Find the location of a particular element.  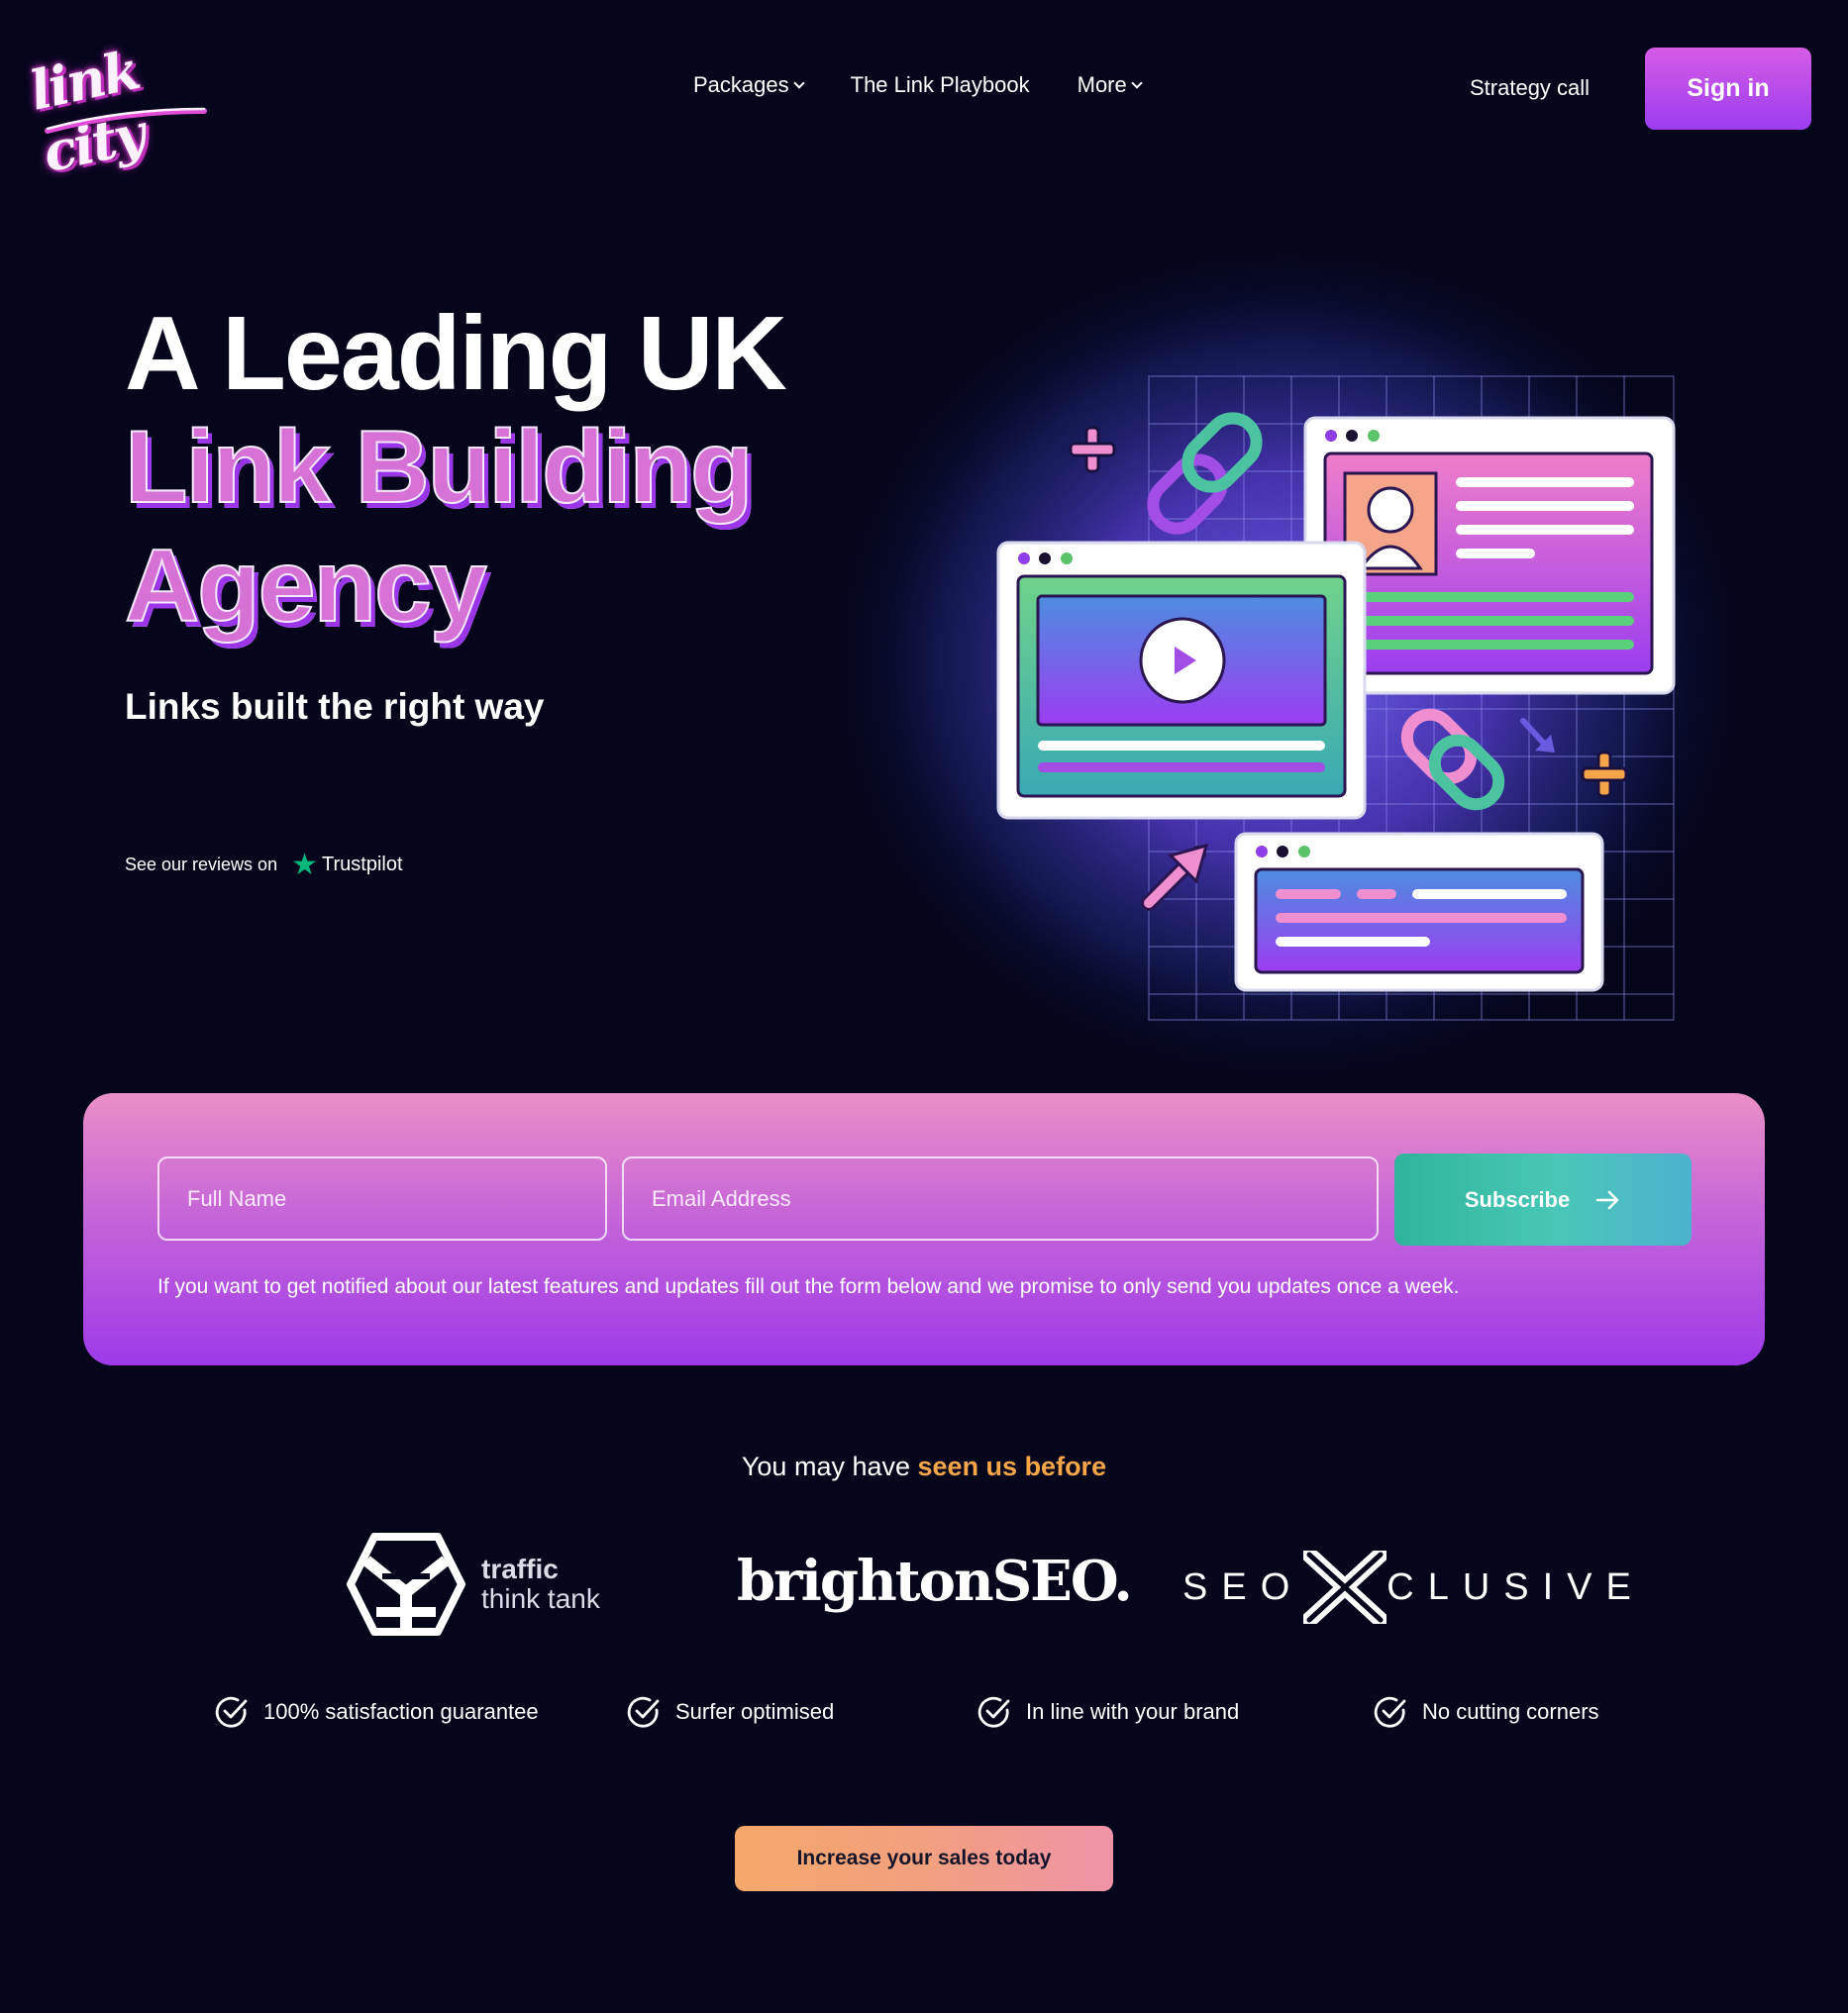

hero-title-line-3: Agency is located at coordinates (306, 586).